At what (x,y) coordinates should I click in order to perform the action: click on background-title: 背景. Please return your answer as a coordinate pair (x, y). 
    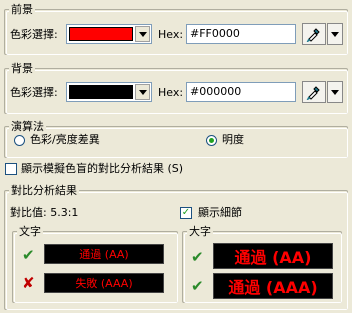
    Looking at the image, I should click on (22, 68).